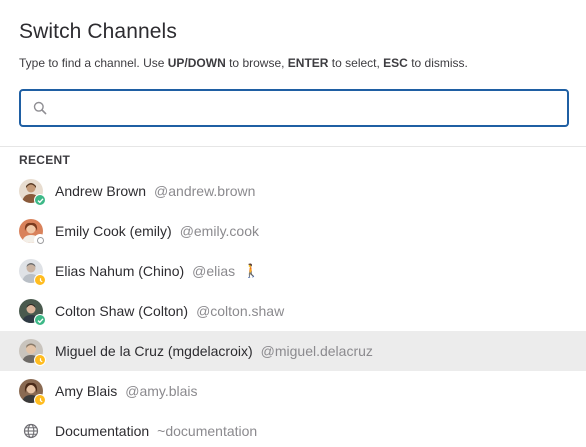 This screenshot has height=447, width=586. Describe the element at coordinates (31, 431) in the screenshot. I see `globe-icon` at that location.